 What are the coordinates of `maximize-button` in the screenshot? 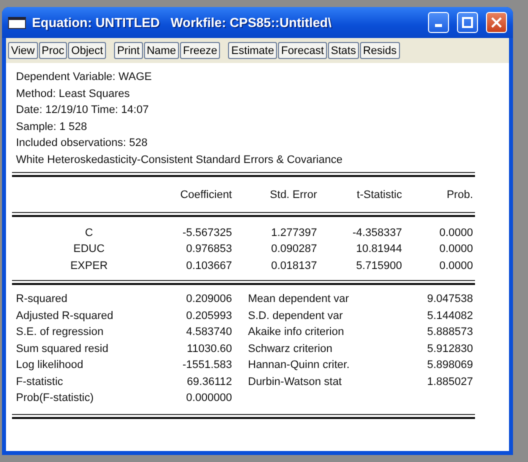 It's located at (467, 22).